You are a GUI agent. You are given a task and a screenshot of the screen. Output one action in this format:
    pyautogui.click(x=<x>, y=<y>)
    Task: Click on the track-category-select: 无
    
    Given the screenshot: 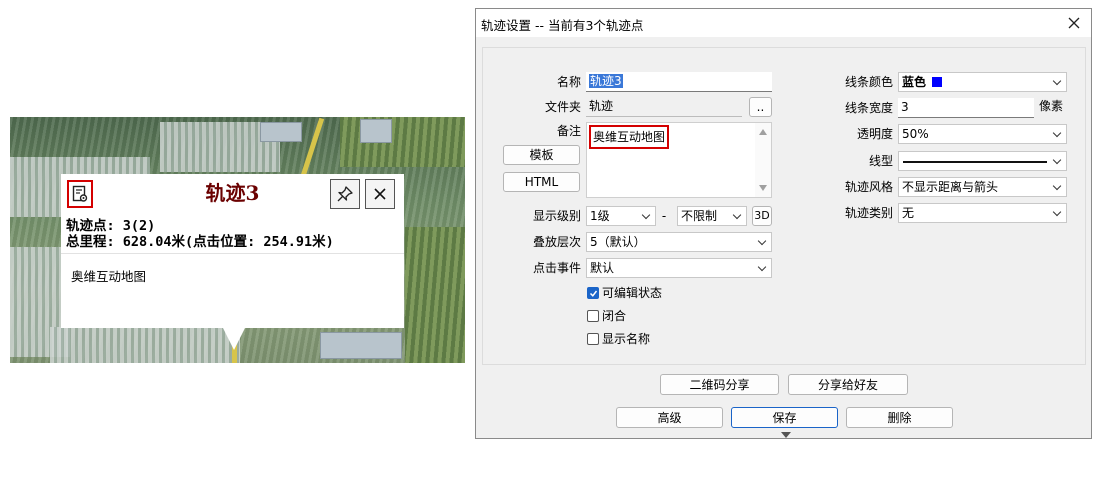 What is the action you would take?
    pyautogui.click(x=982, y=213)
    